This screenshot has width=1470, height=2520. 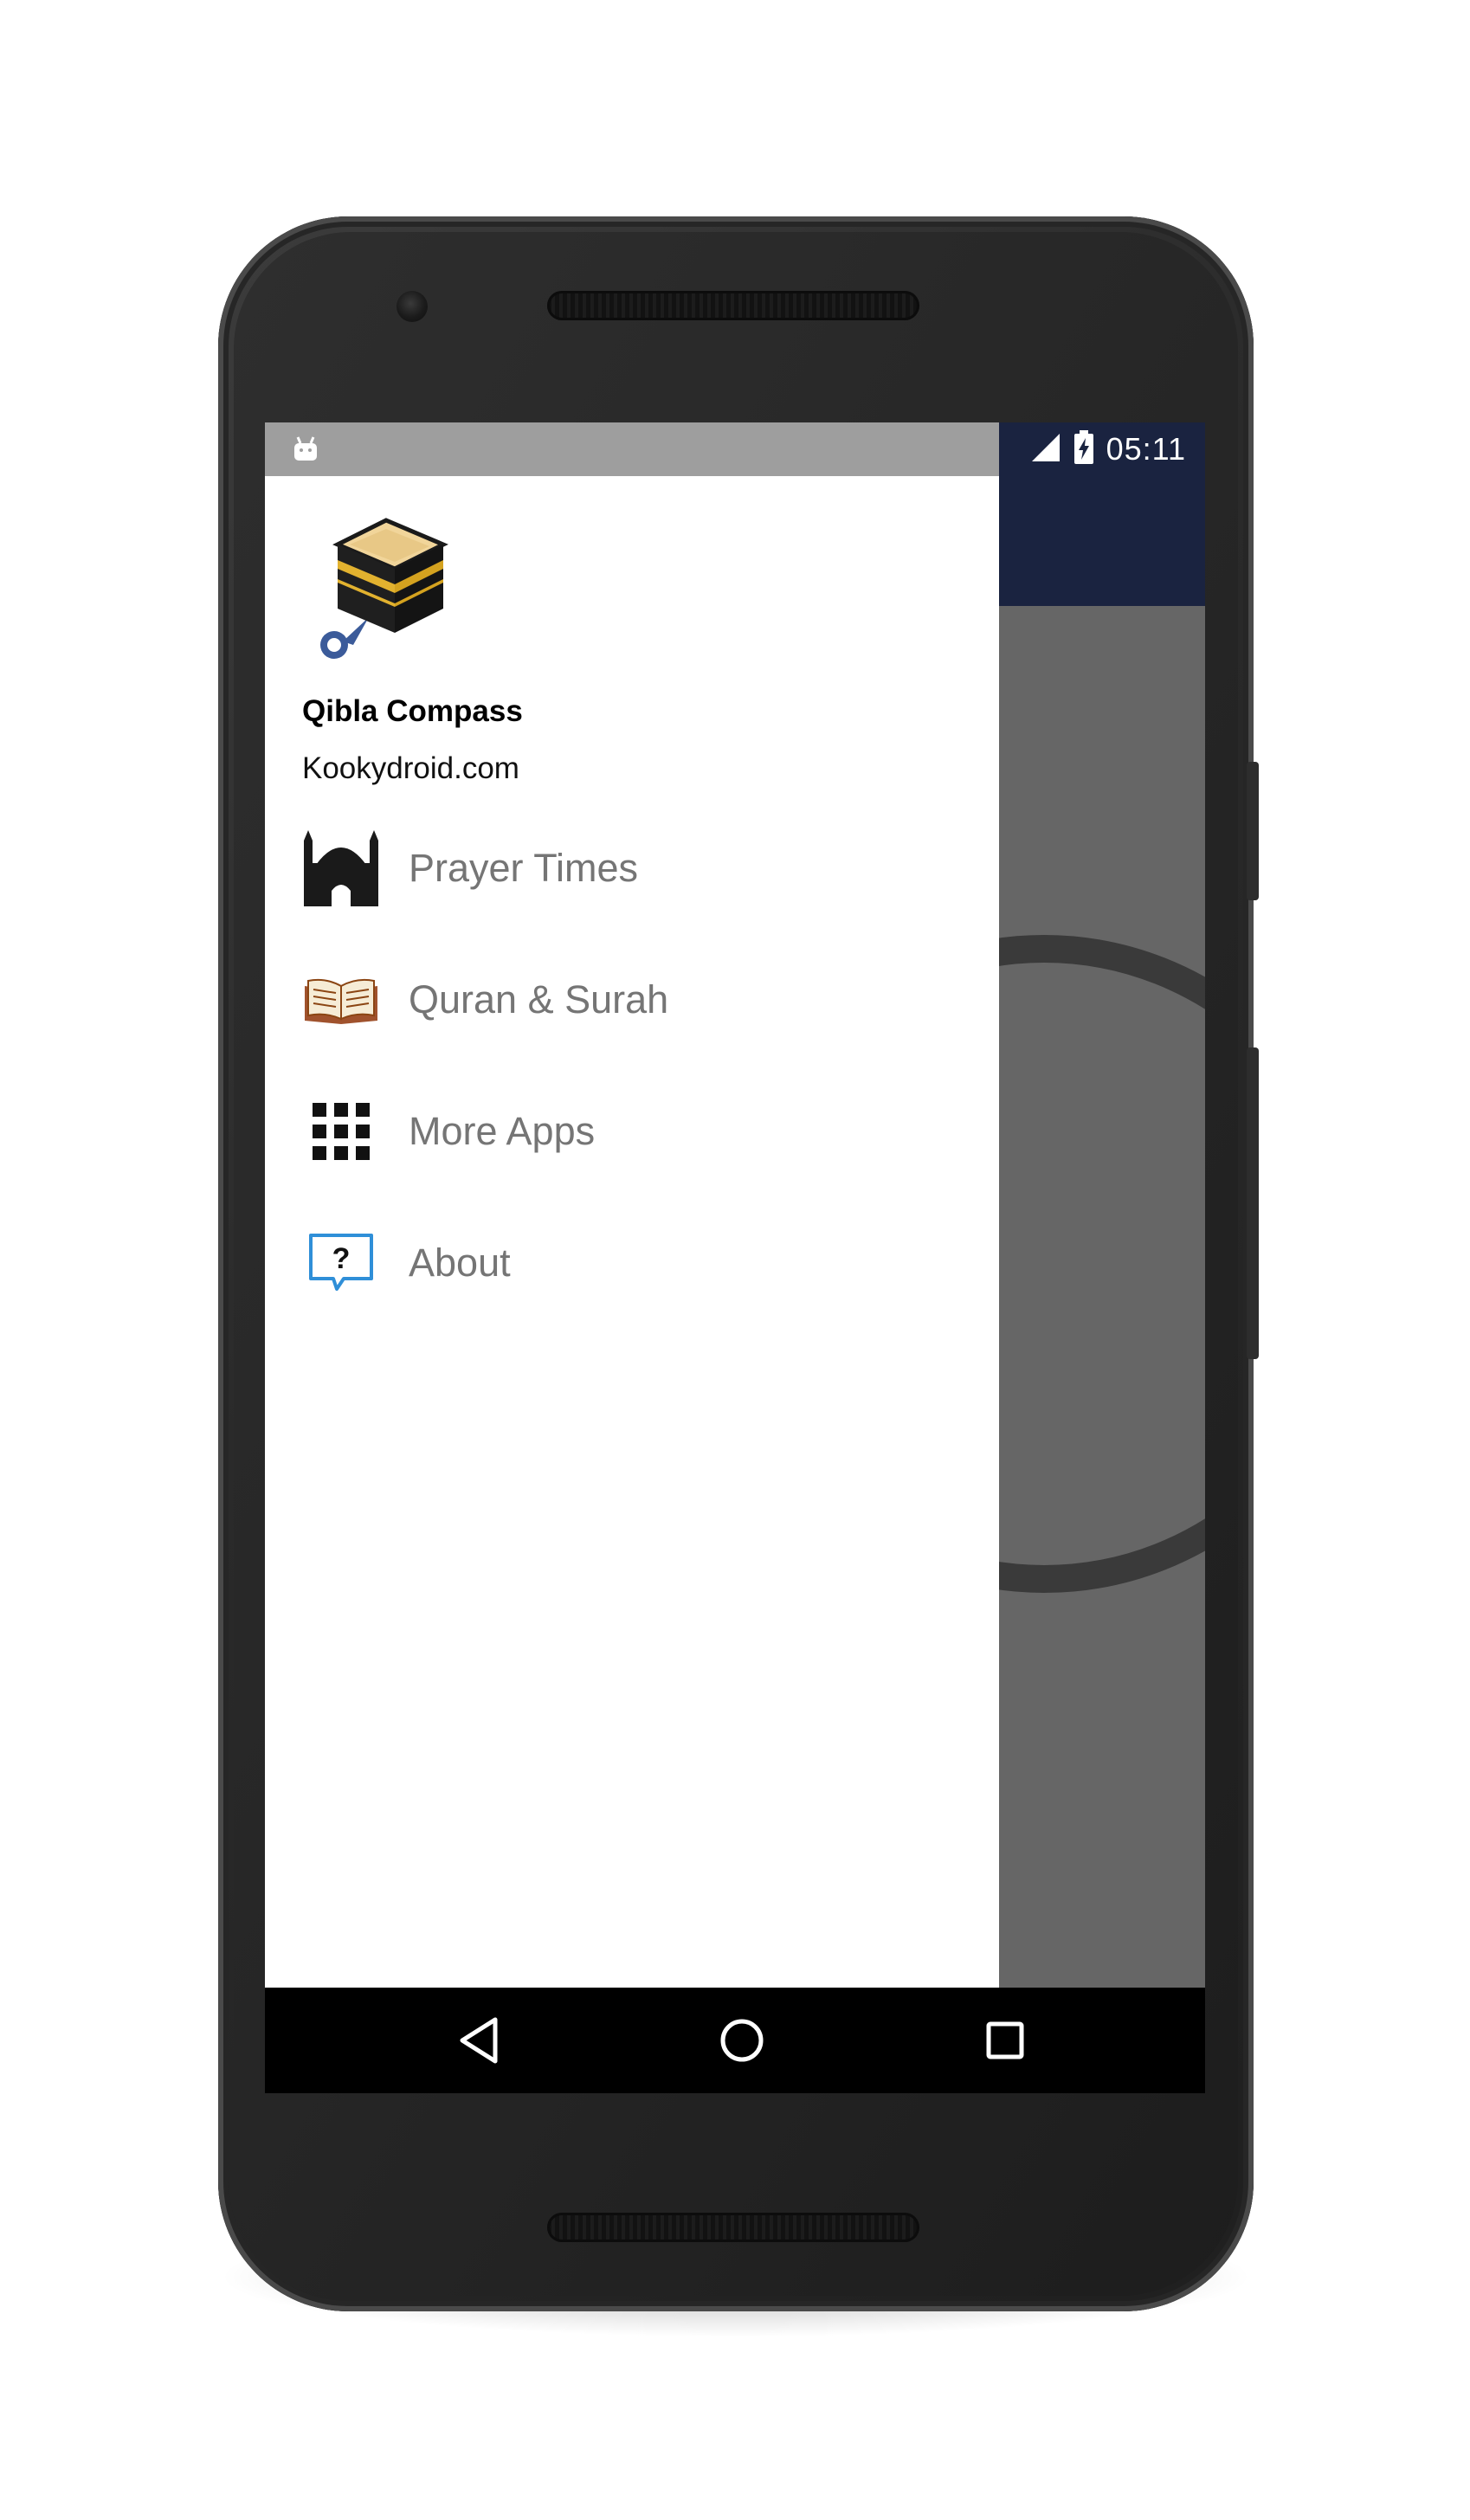 What do you see at coordinates (305, 451) in the screenshot?
I see `android-debug-icon` at bounding box center [305, 451].